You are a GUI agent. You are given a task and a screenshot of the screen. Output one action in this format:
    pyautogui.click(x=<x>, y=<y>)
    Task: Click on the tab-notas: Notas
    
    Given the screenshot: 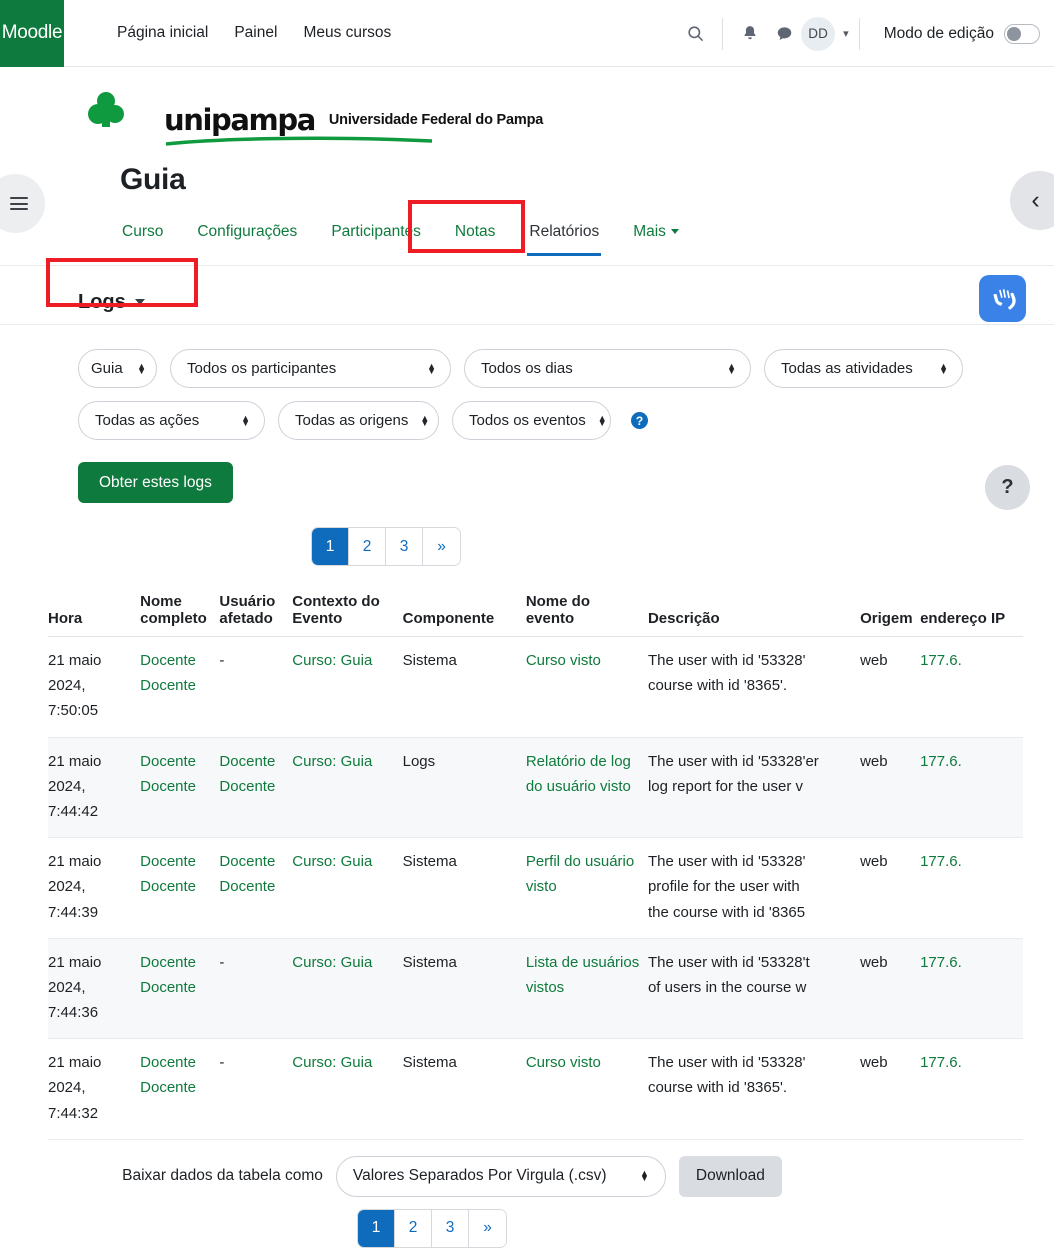 What is the action you would take?
    pyautogui.click(x=475, y=239)
    